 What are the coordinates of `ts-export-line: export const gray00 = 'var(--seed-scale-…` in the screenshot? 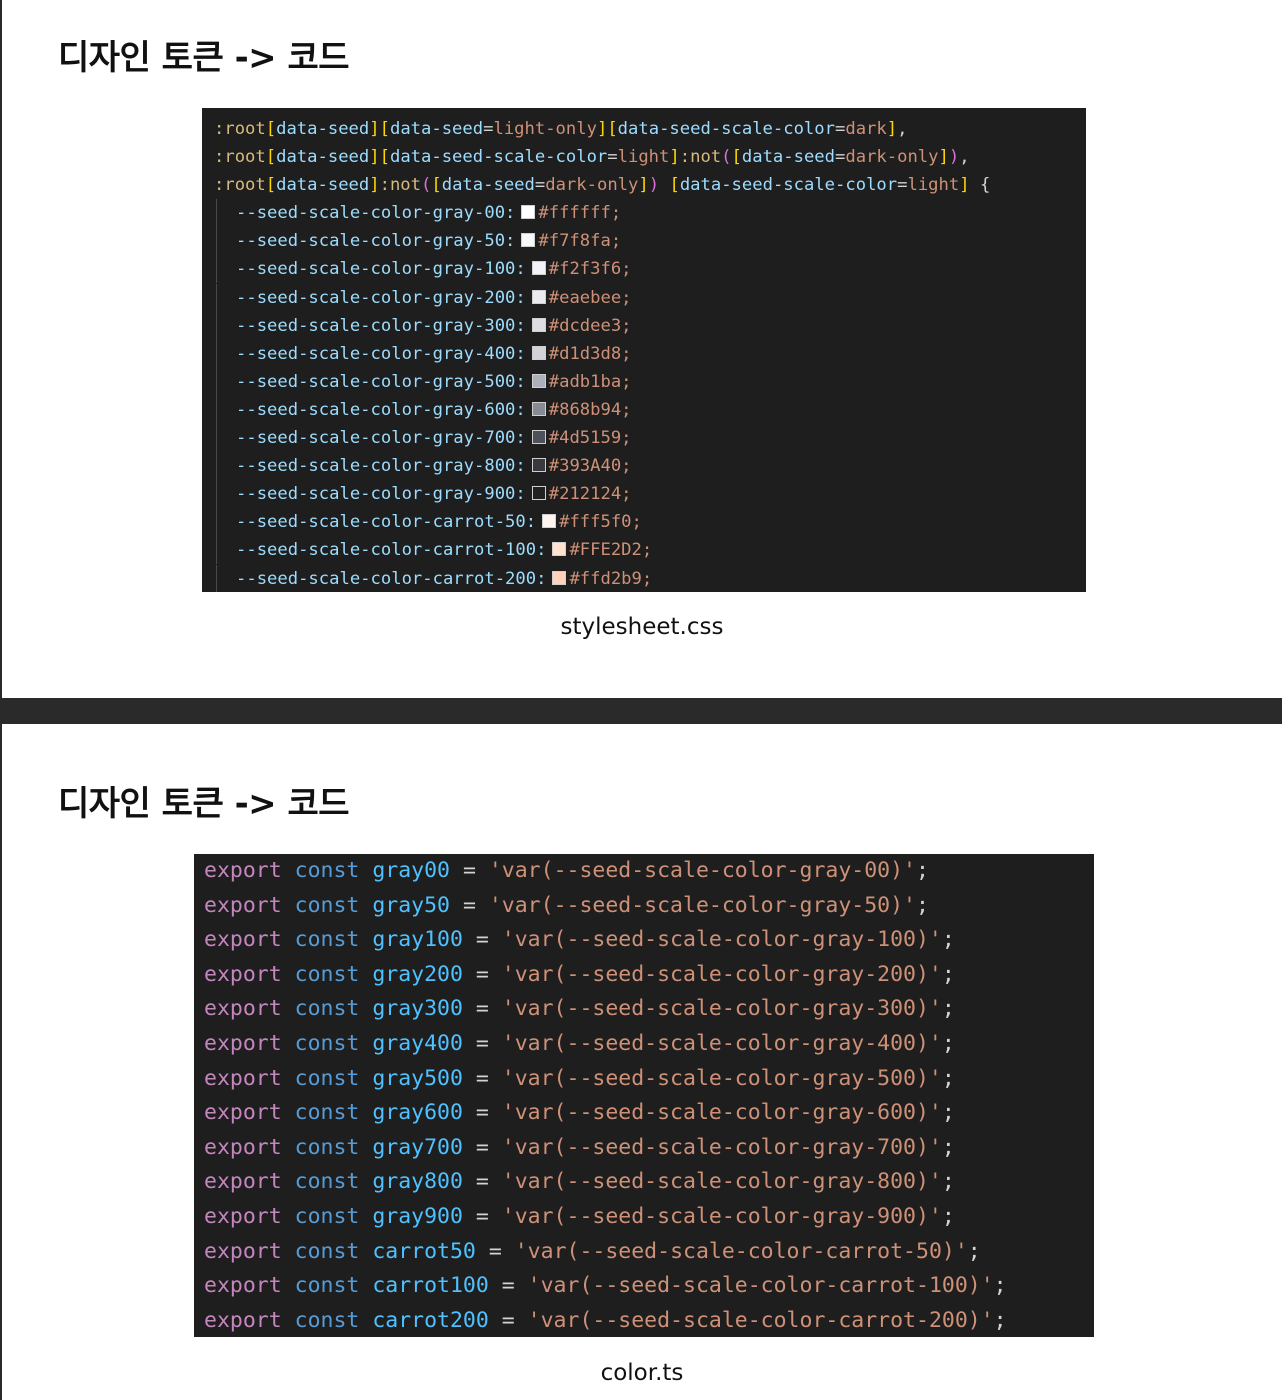 It's located at (649, 871).